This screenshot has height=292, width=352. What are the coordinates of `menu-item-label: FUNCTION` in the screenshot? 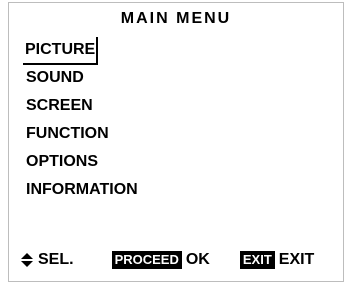 It's located at (67, 133).